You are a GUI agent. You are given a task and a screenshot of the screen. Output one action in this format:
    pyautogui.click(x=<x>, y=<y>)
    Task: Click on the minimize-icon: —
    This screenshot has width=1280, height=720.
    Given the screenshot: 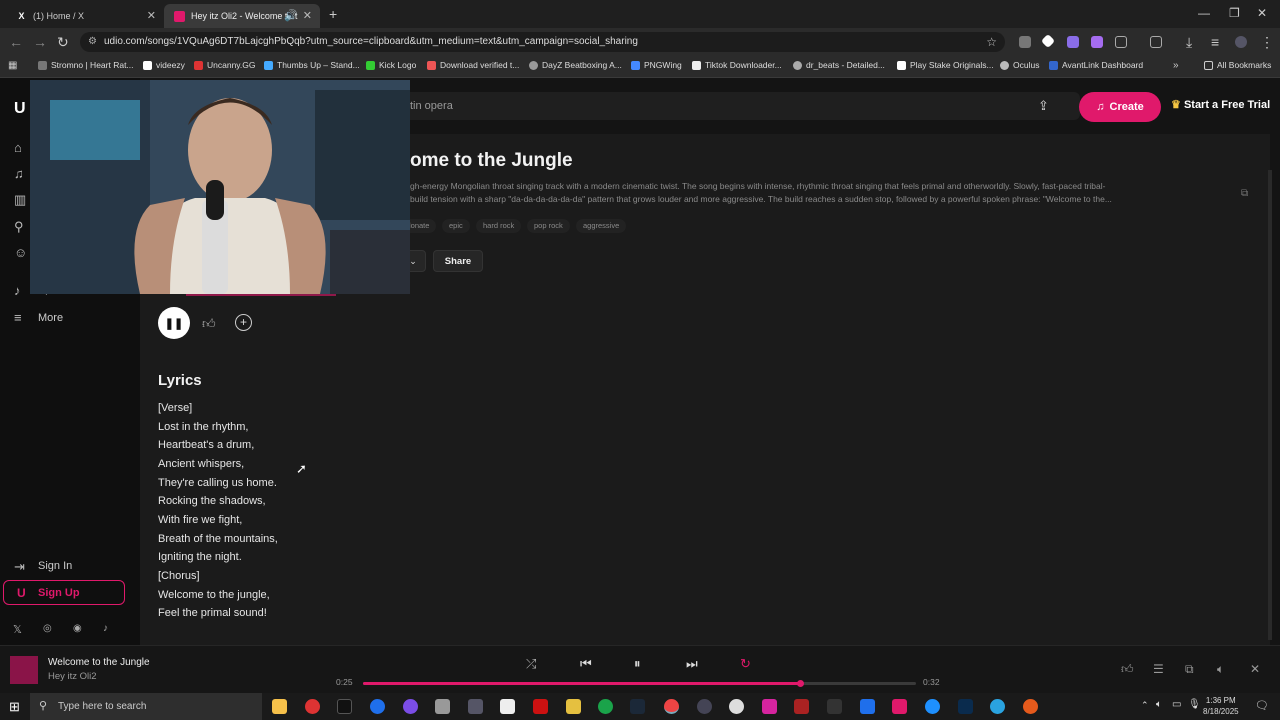 What is the action you would take?
    pyautogui.click(x=1204, y=13)
    